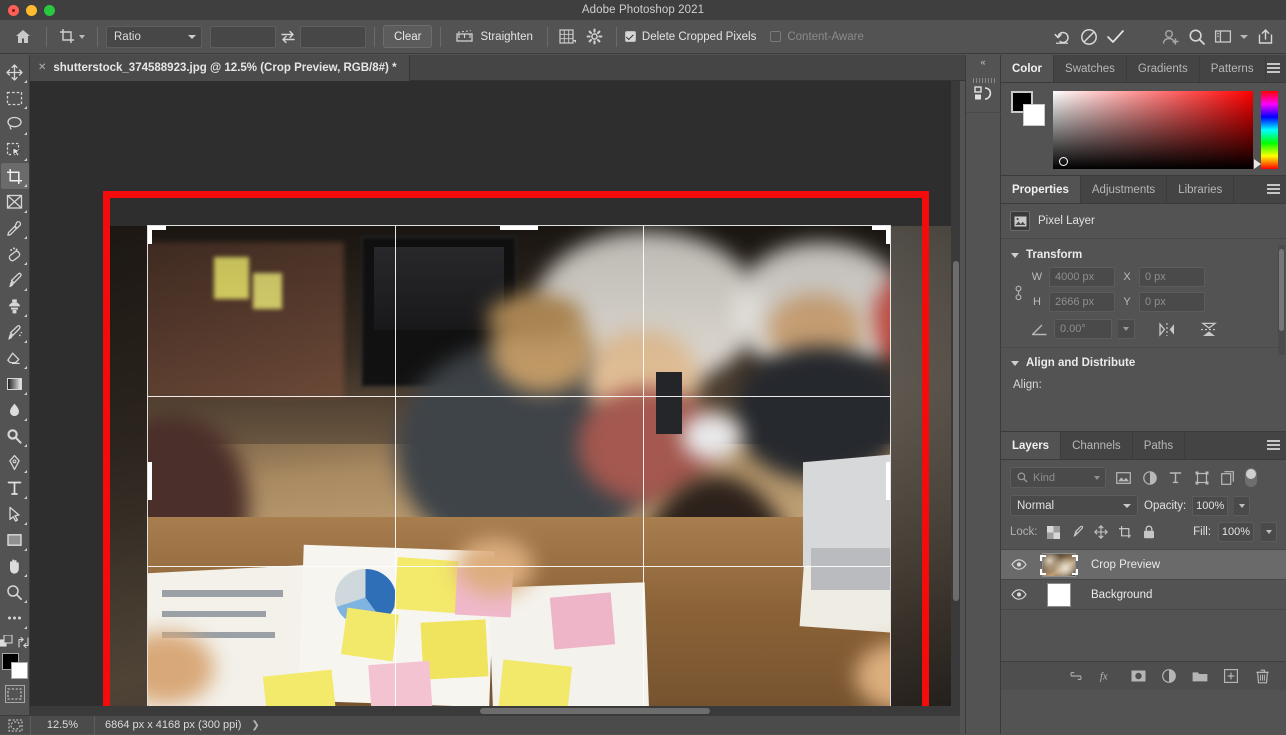  I want to click on type-filter-icon, so click(1175, 477).